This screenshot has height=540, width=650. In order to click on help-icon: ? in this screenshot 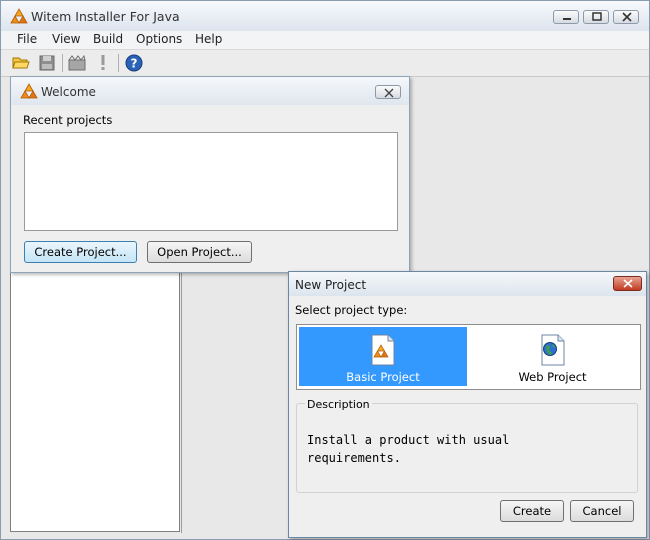, I will do `click(134, 63)`.